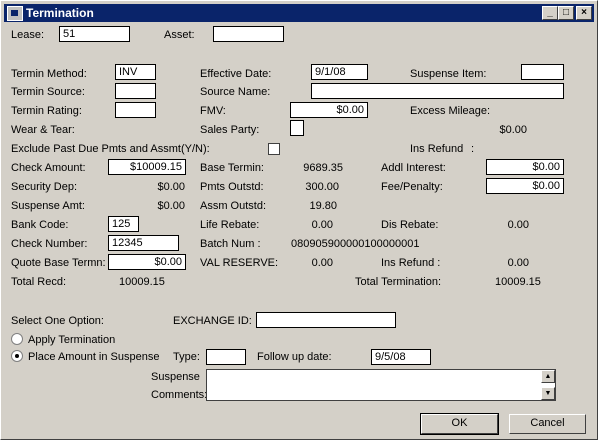 This screenshot has height=440, width=598. I want to click on bank-code-label: Bank Code:, so click(40, 225).